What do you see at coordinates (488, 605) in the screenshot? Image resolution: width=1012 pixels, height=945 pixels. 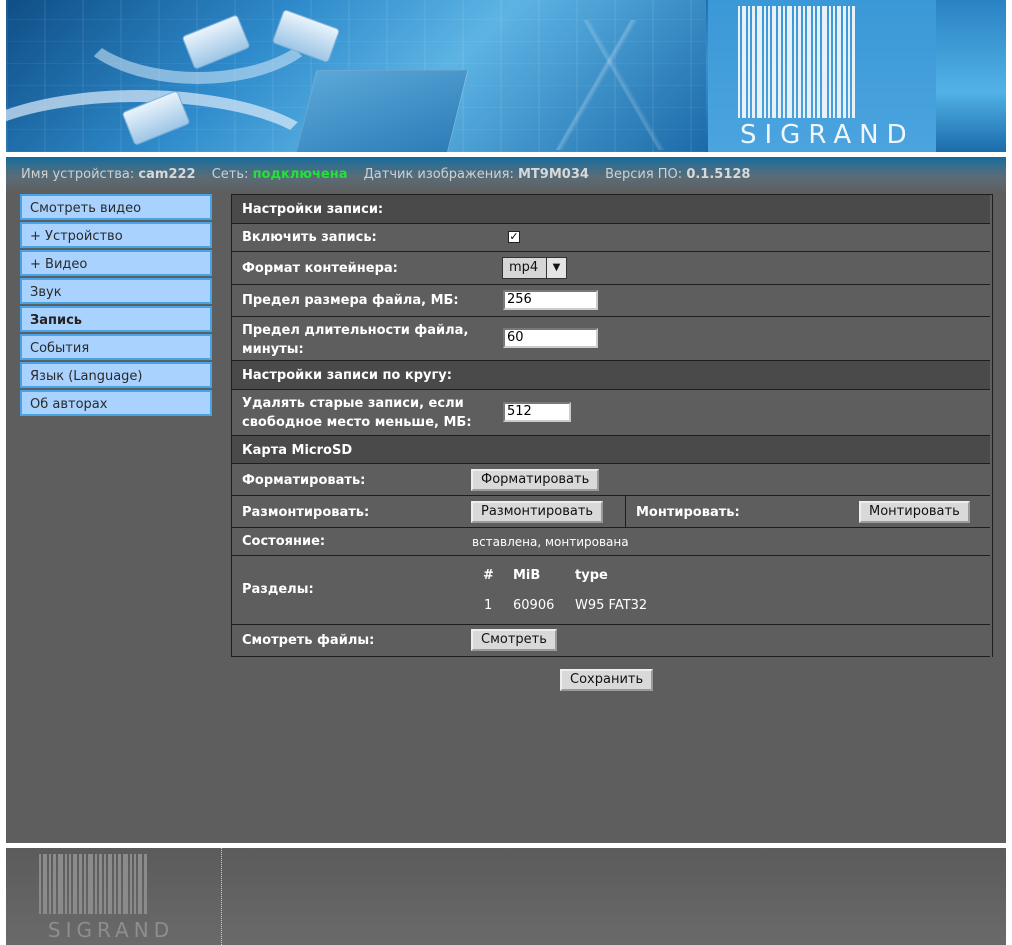 I see `partition-number: 1` at bounding box center [488, 605].